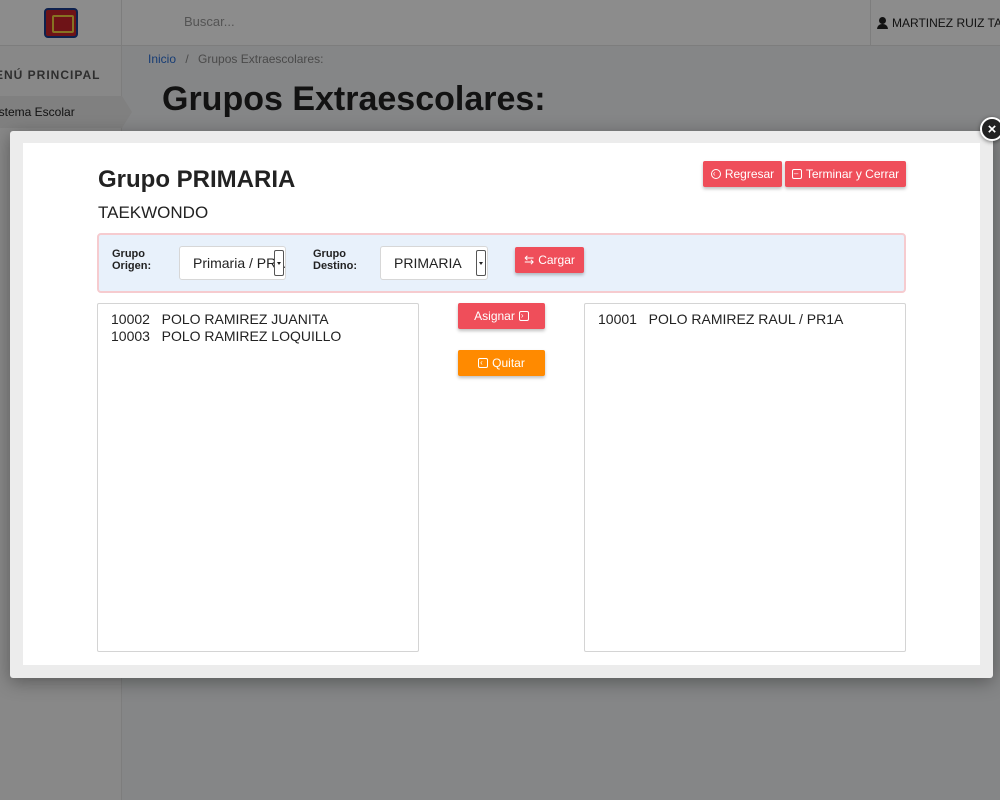  Describe the element at coordinates (508, 363) in the screenshot. I see `remove-button-label: Quitar` at that location.